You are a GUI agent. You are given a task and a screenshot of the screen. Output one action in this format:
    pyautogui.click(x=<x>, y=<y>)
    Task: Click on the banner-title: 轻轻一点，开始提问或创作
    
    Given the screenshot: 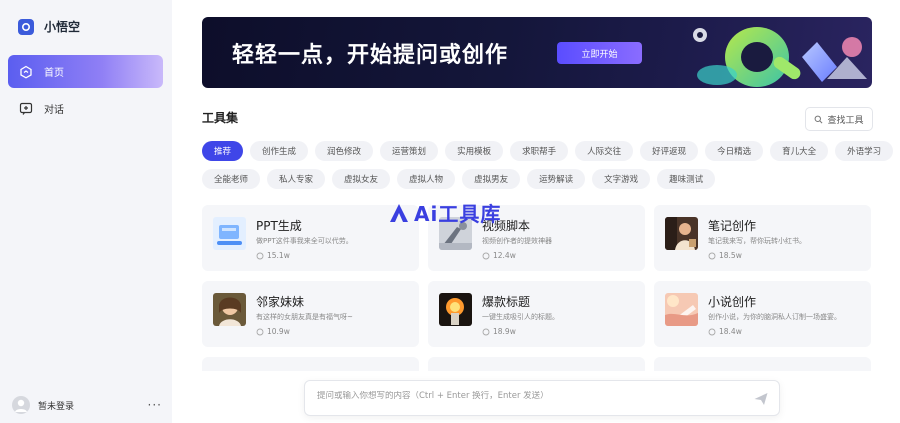 What is the action you would take?
    pyautogui.click(x=370, y=55)
    